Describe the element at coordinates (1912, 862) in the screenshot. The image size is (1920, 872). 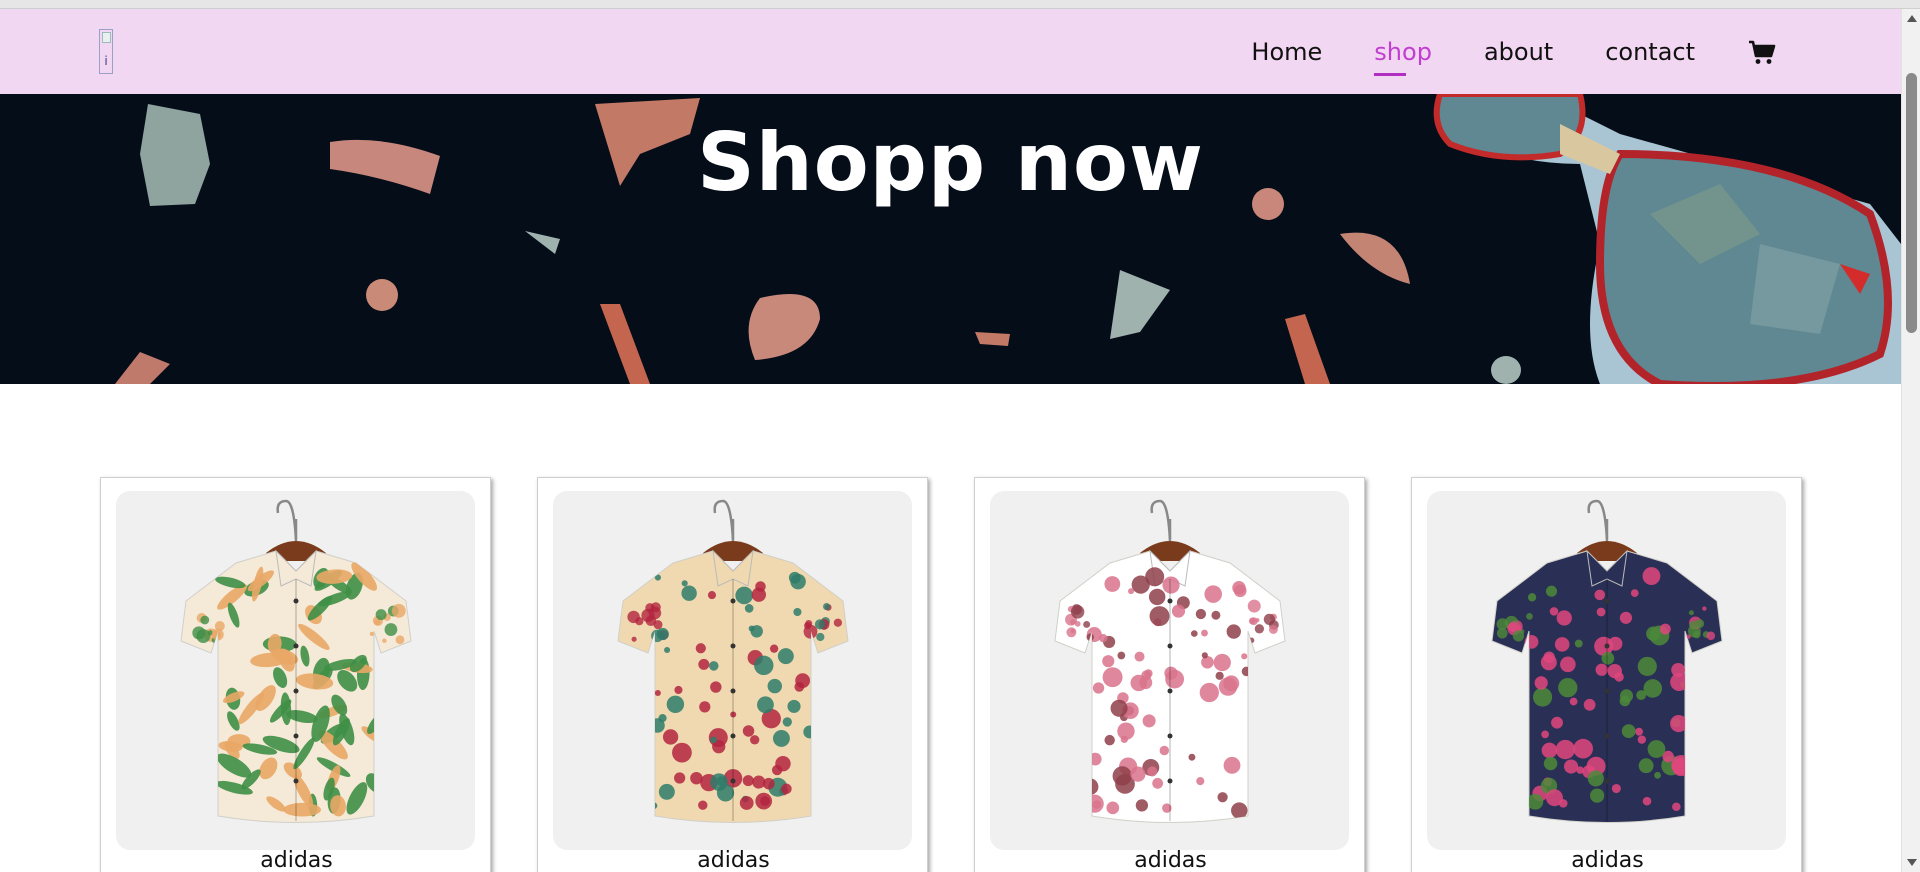
I see `scroll-down-arrow-icon` at that location.